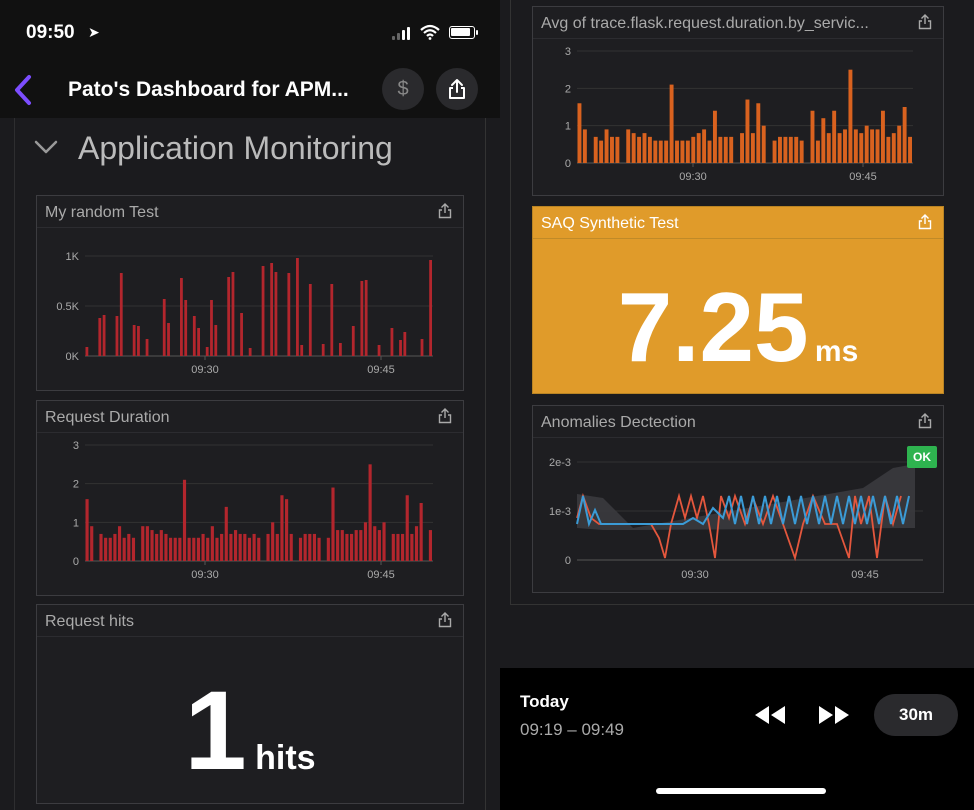  Describe the element at coordinates (14, 464) in the screenshot. I see `column-border` at that location.